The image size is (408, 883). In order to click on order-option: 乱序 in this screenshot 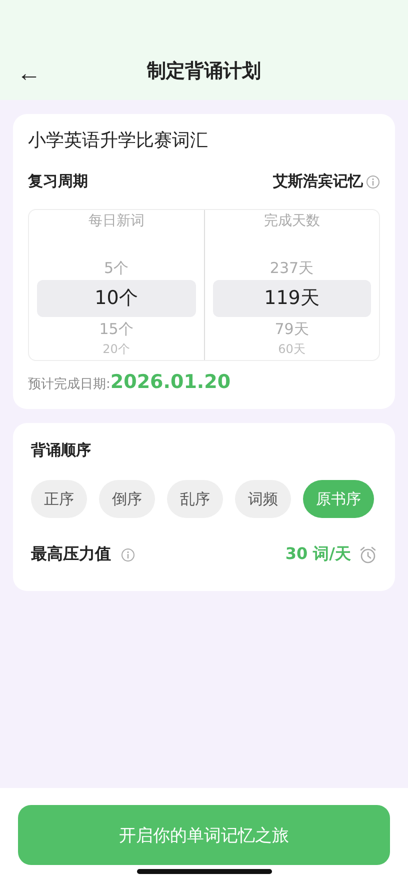, I will do `click(195, 499)`.